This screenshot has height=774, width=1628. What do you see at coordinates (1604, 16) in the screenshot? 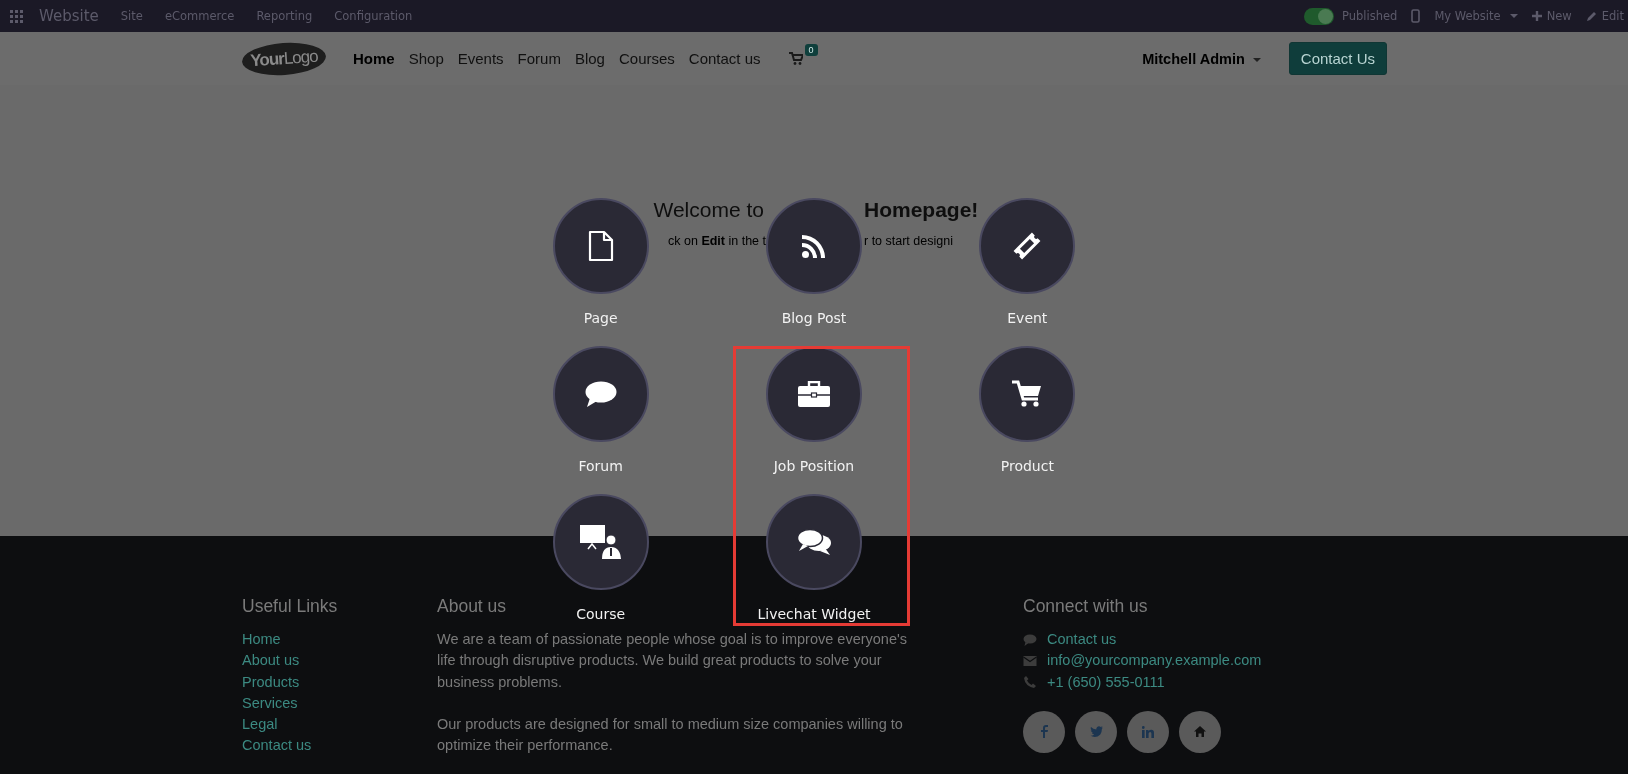
I see `edit-button: Edit` at bounding box center [1604, 16].